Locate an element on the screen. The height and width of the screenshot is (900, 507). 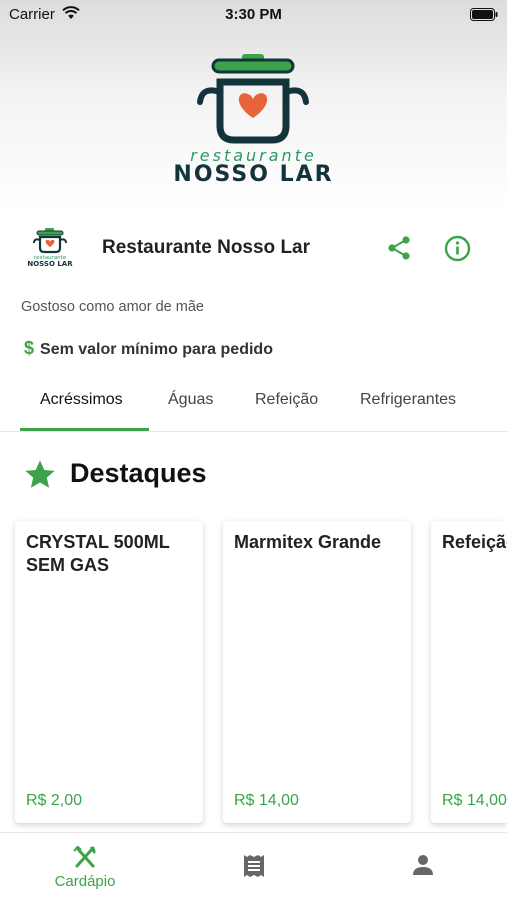
featured-card: Marmitex Grande R$ 14,00 is located at coordinates (317, 672).